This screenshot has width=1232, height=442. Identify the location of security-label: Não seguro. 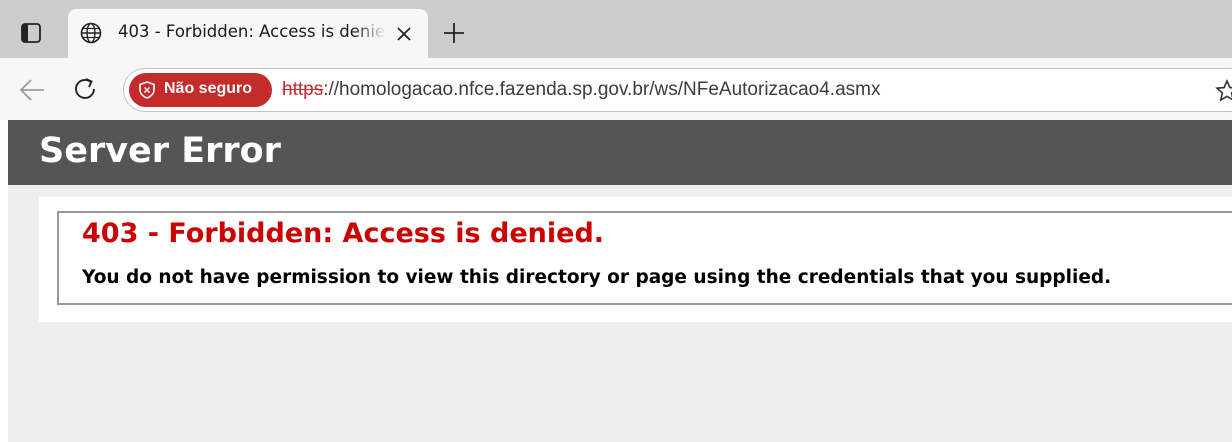
(208, 88).